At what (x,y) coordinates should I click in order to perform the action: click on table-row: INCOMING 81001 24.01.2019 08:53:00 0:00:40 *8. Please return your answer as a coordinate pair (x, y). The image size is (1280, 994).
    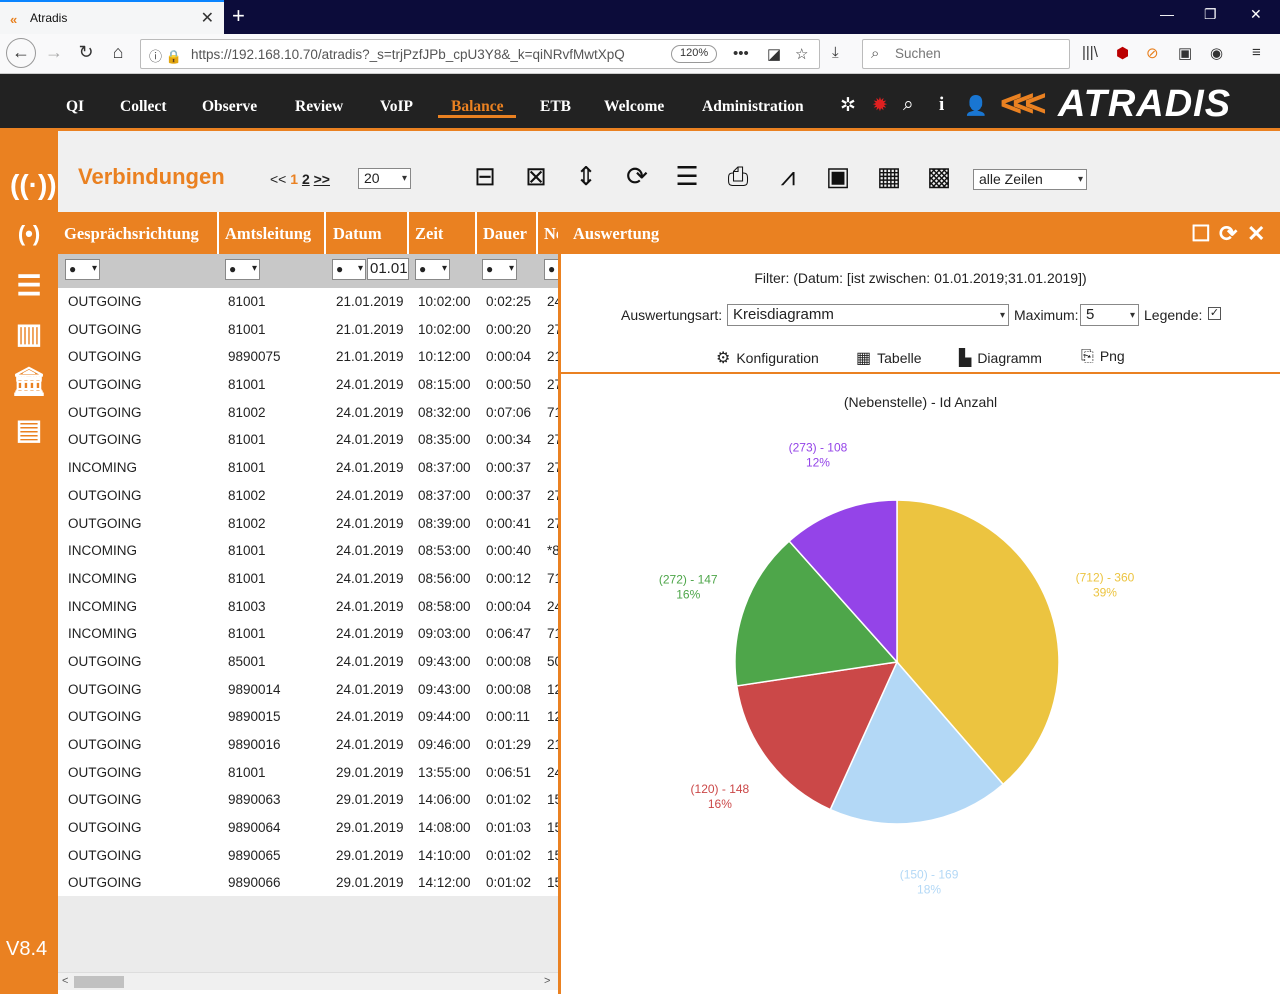
    Looking at the image, I should click on (308, 551).